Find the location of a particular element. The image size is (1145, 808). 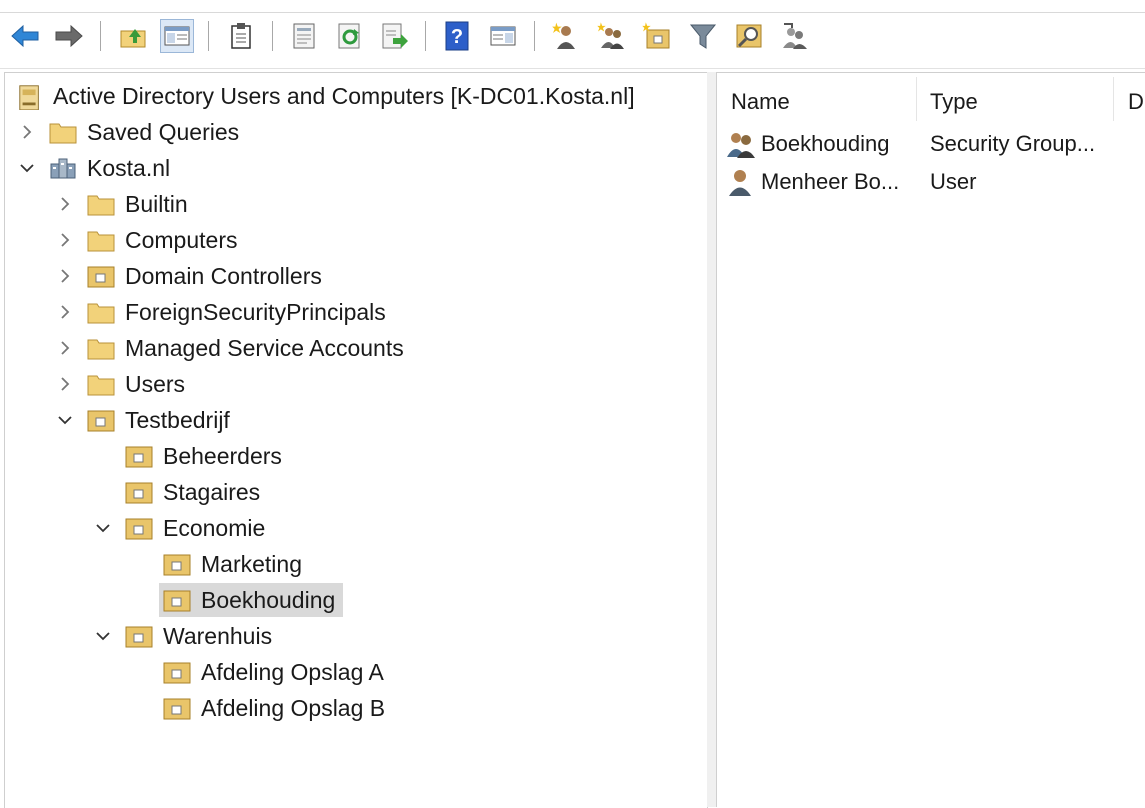

tree-label: Domain Controllers is located at coordinates (223, 275).